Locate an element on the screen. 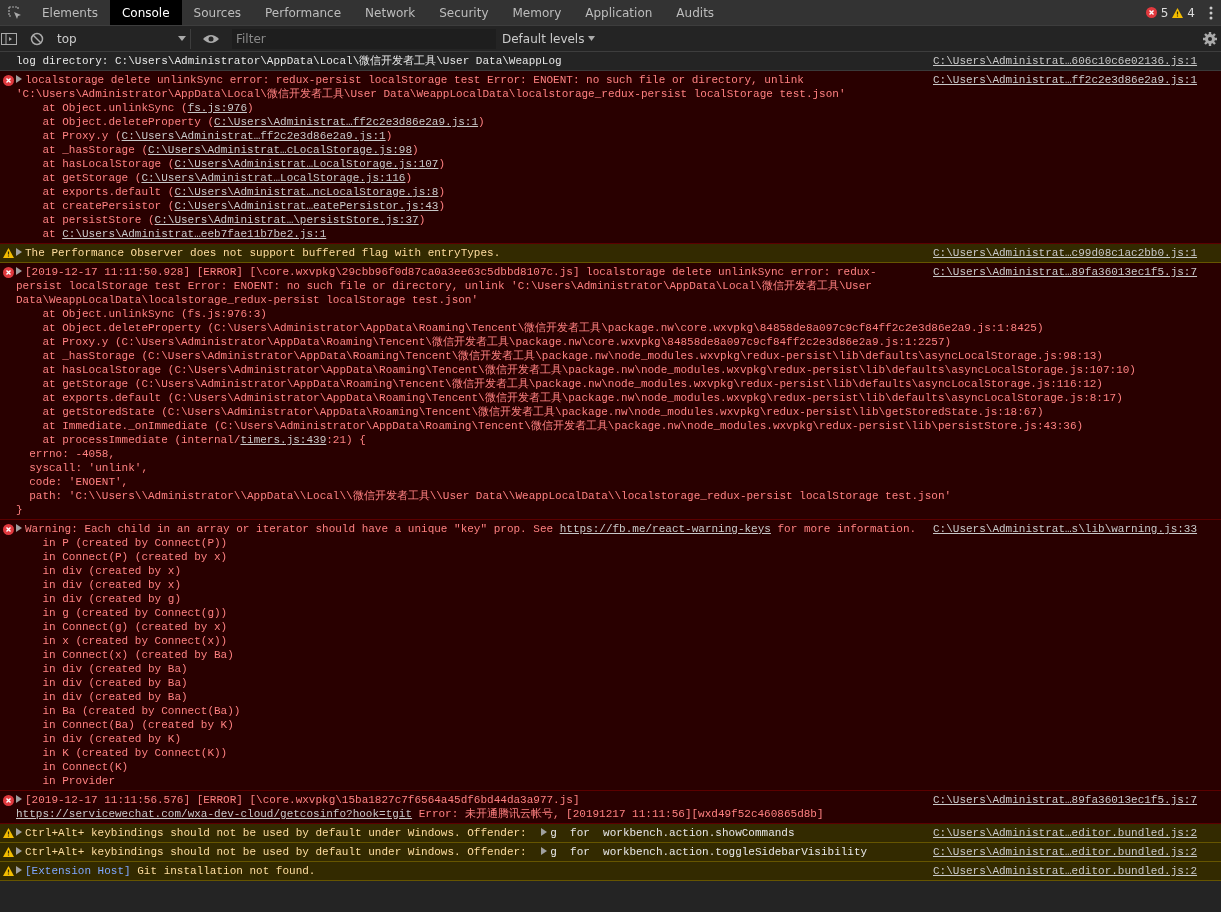  url-link: https://servicewechat.com/wxa-dev-cloud/getcosinfo?hook=tgit is located at coordinates (214, 814).